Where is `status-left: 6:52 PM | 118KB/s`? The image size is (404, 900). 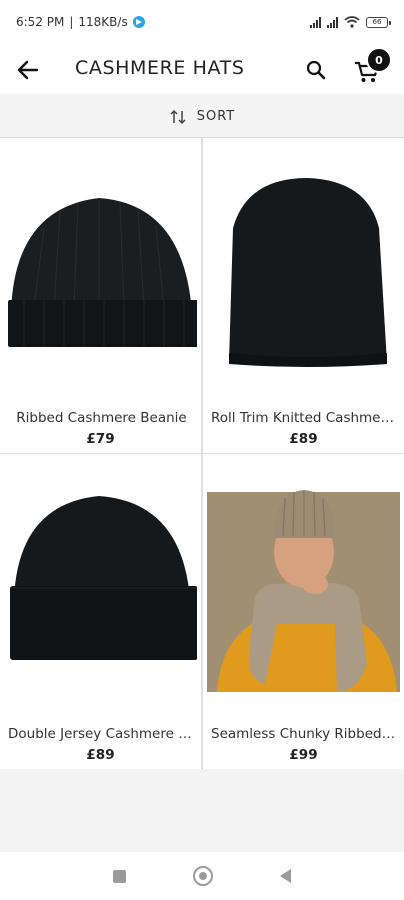 status-left: 6:52 PM | 118KB/s is located at coordinates (80, 22).